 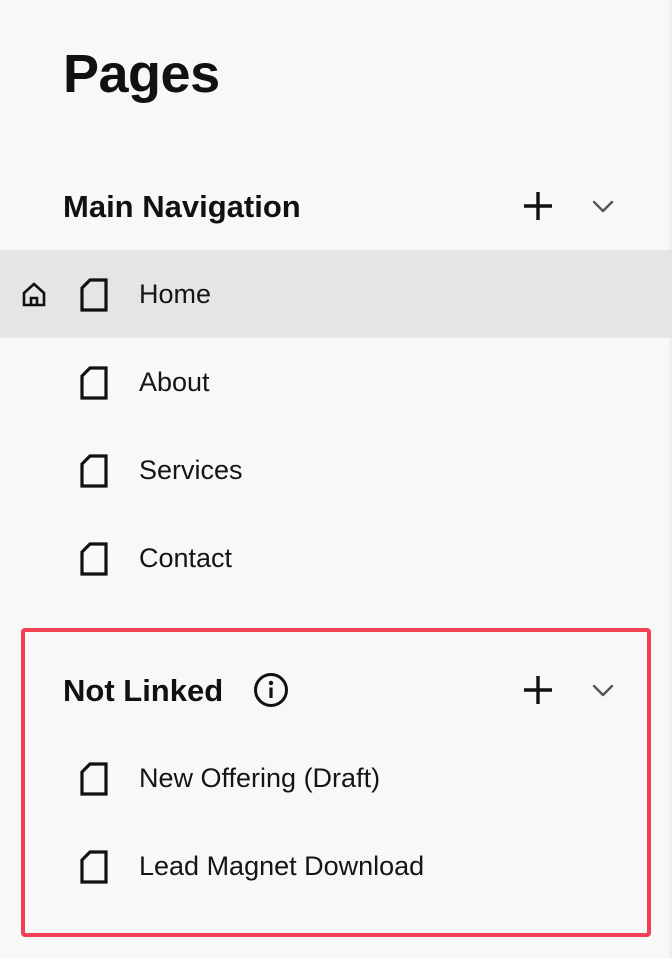 What do you see at coordinates (260, 778) in the screenshot?
I see `page-item-label: New Offering (Draft)` at bounding box center [260, 778].